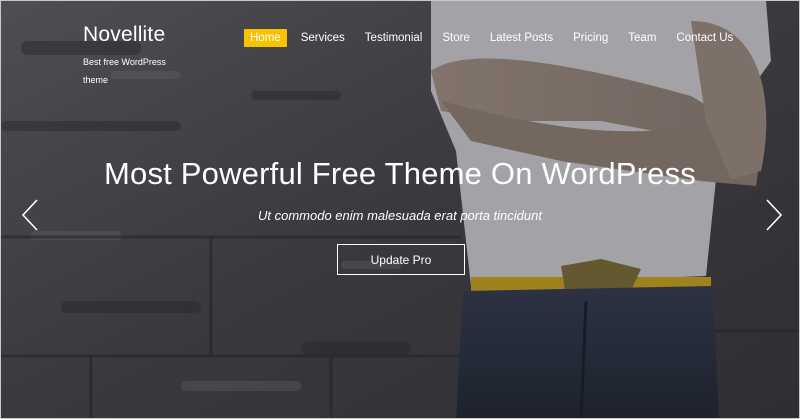 The image size is (800, 419). What do you see at coordinates (590, 38) in the screenshot?
I see `nav-item-pricing: Pricing` at bounding box center [590, 38].